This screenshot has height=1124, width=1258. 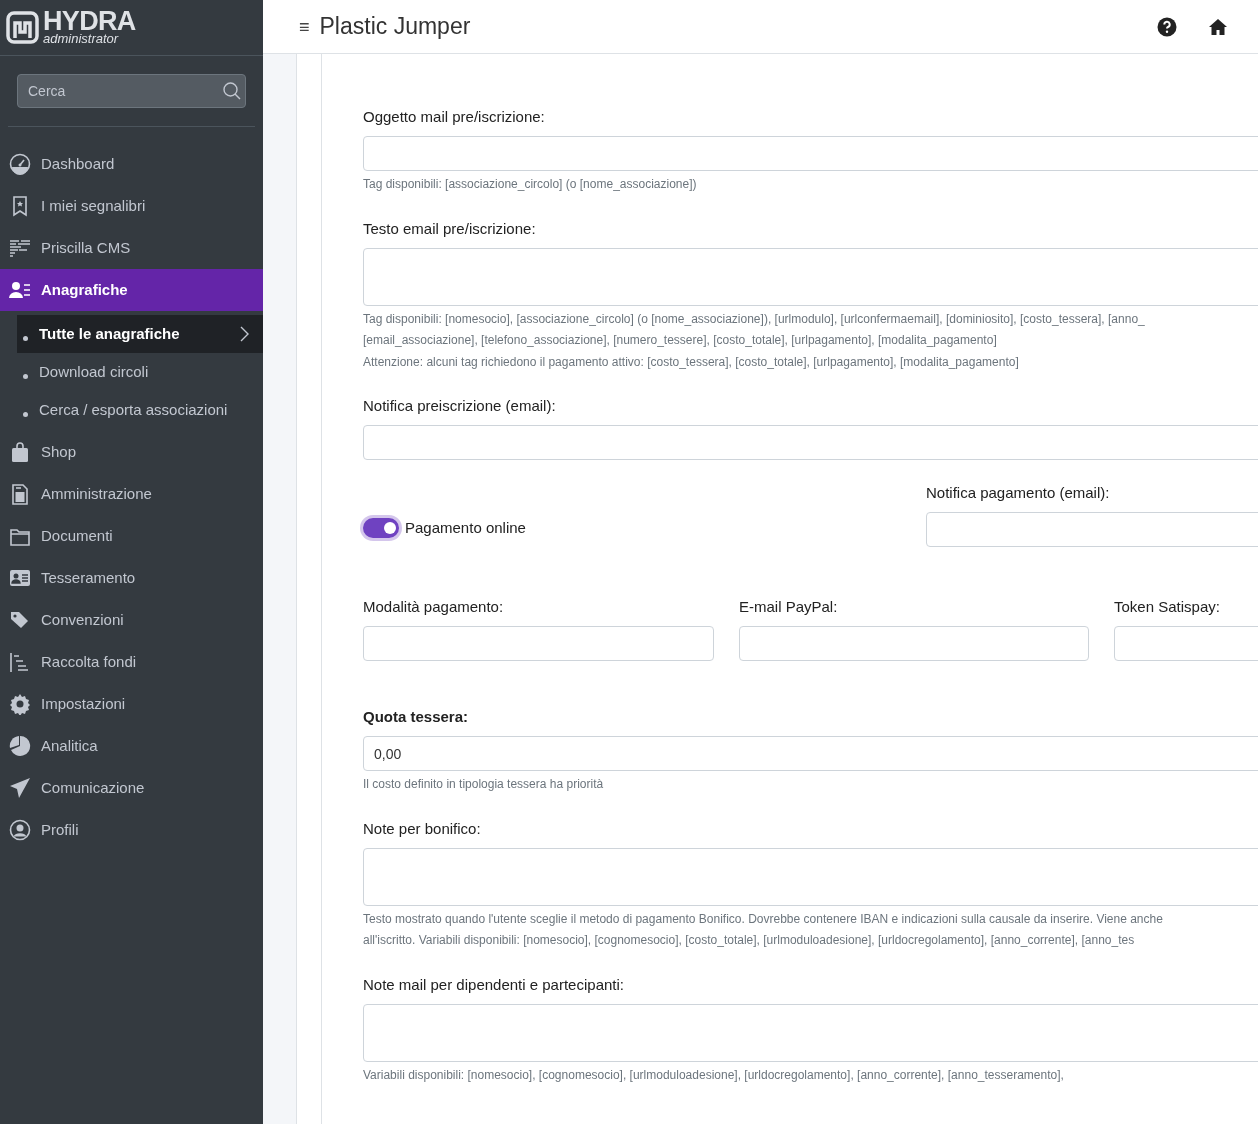 I want to click on shopping-bag-icon, so click(x=20, y=452).